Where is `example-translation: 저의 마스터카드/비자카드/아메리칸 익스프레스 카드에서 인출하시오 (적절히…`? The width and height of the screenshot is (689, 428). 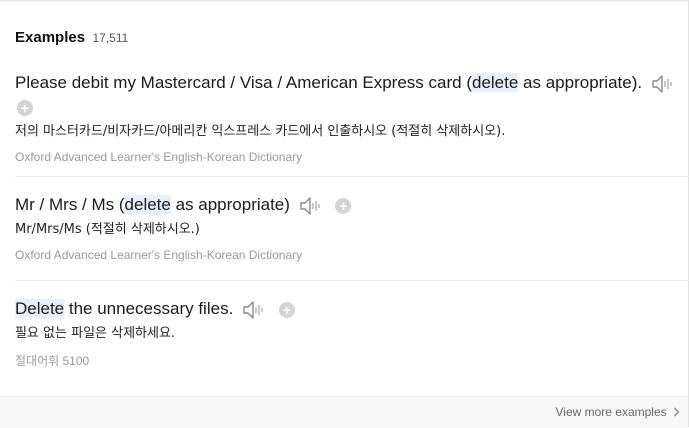 example-translation: 저의 마스터카드/비자카드/아메리칸 익스프레스 카드에서 인출하시오 (적절히… is located at coordinates (260, 131).